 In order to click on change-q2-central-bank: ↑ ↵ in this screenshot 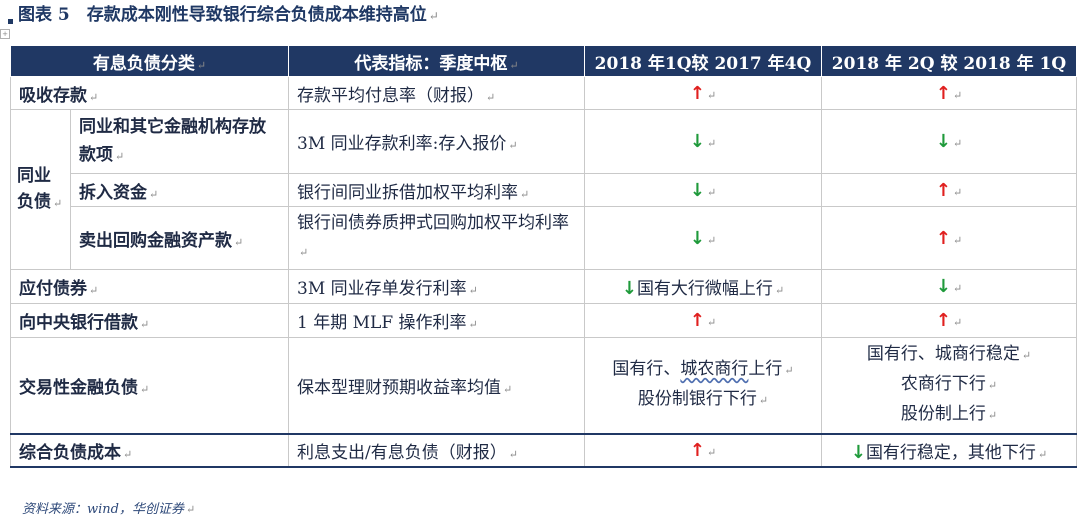, I will do `click(949, 320)`.